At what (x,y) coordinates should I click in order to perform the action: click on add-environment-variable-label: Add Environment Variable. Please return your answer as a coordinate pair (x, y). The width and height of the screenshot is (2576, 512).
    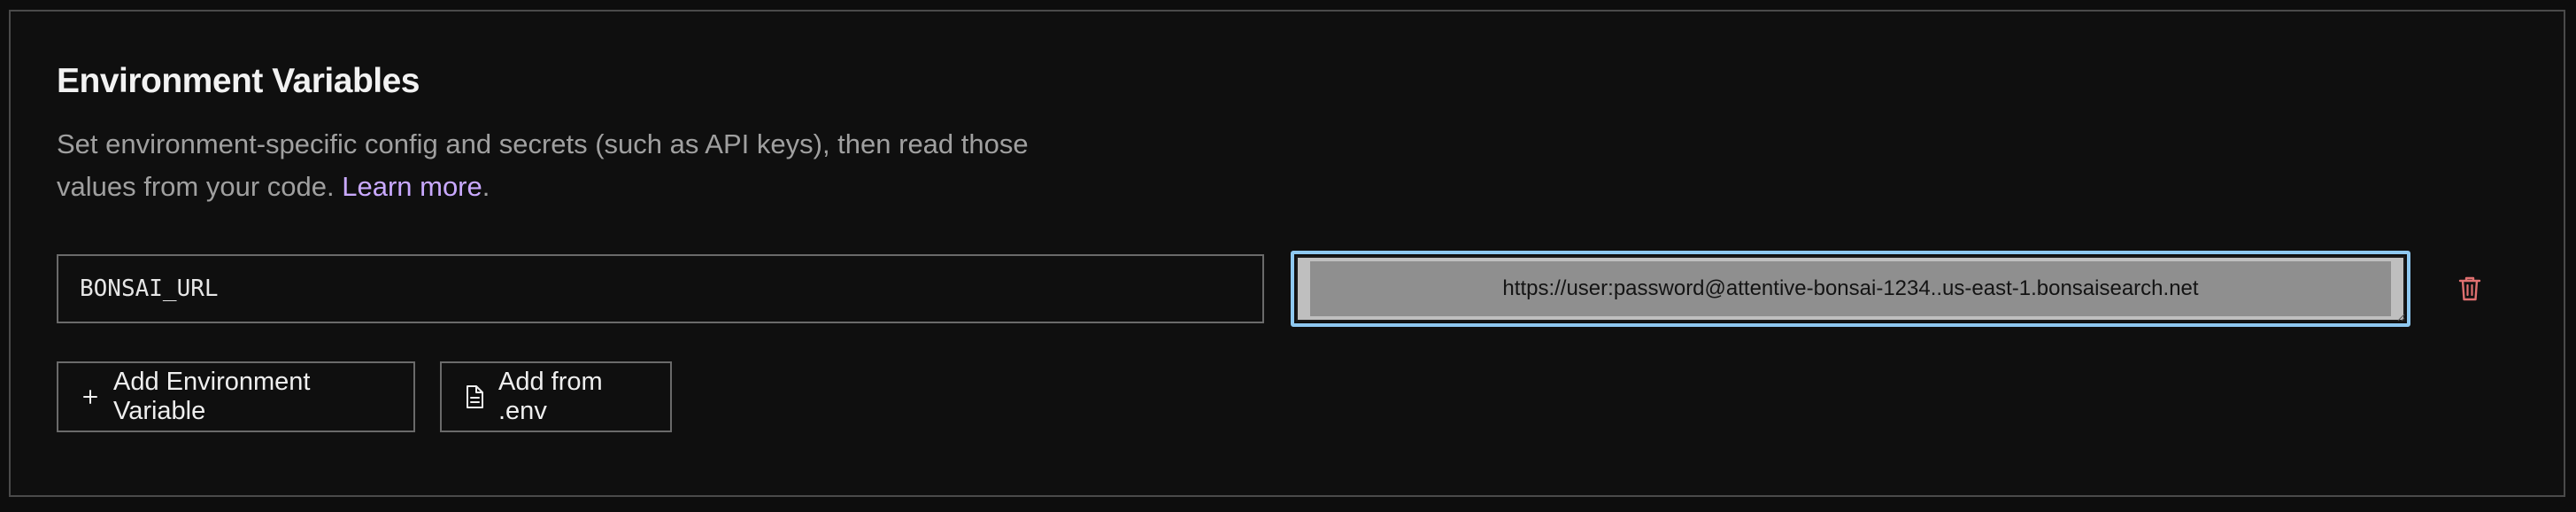
    Looking at the image, I should click on (212, 396).